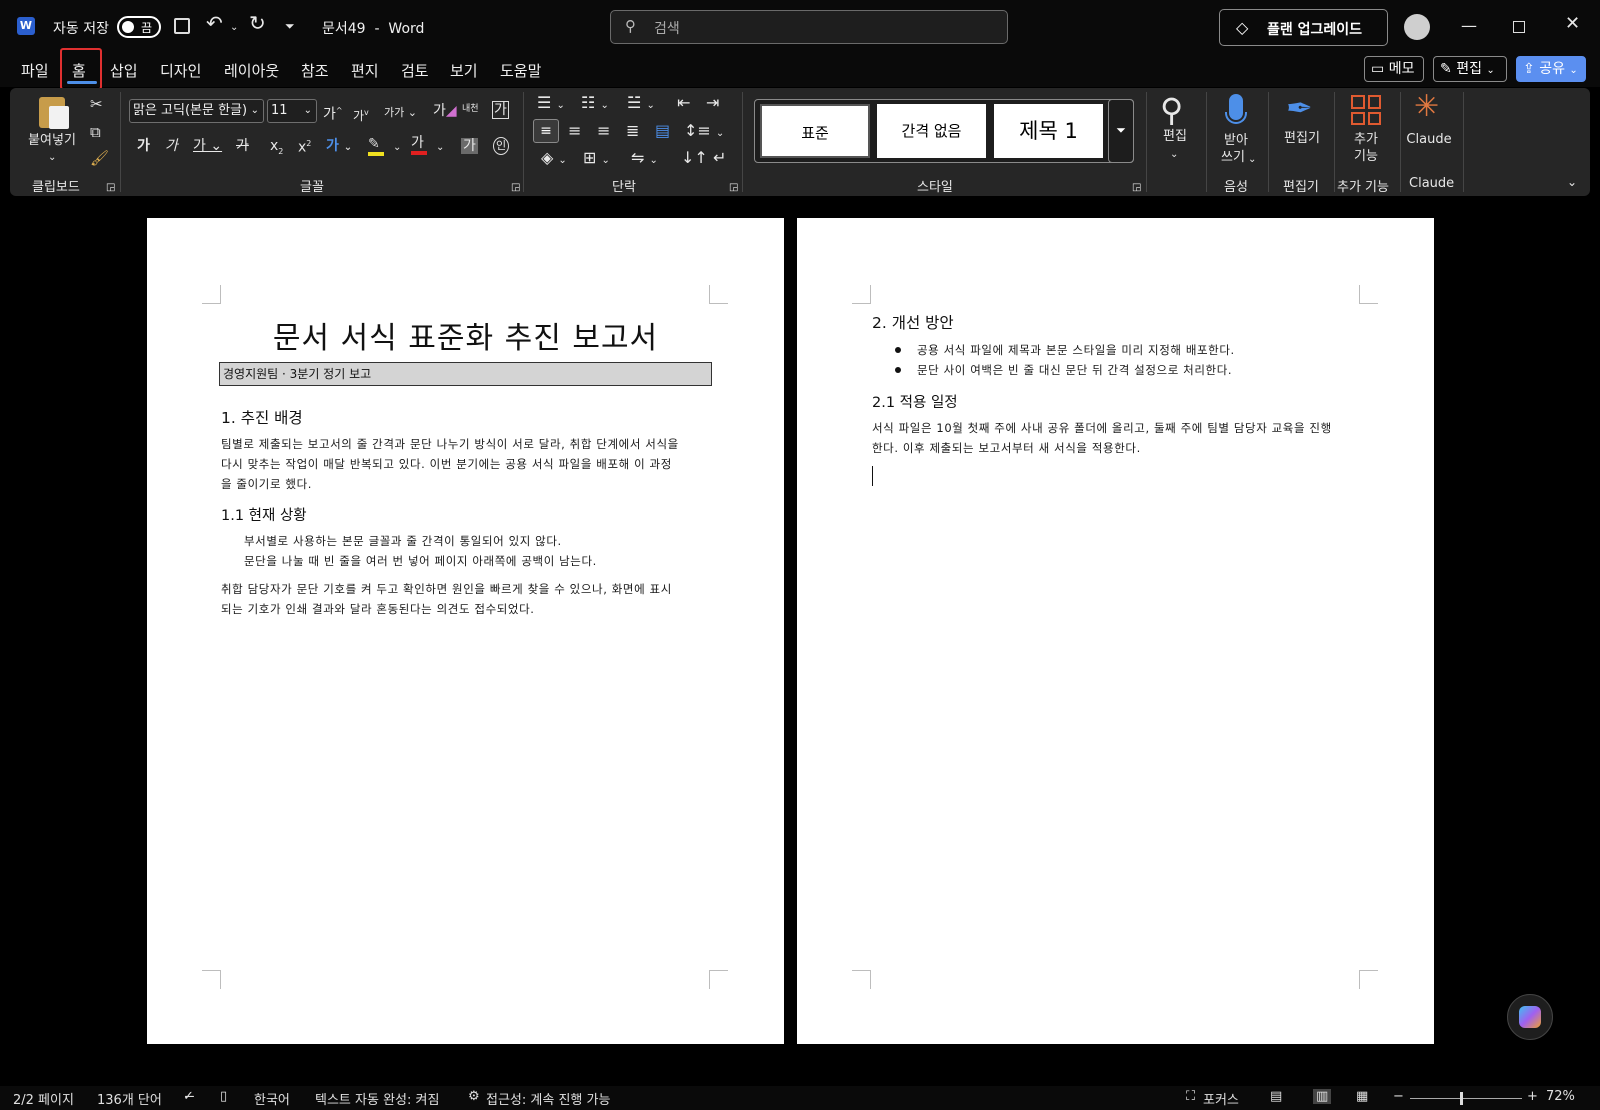  What do you see at coordinates (1276, 1096) in the screenshot?
I see `read-mode-icon: ▤` at bounding box center [1276, 1096].